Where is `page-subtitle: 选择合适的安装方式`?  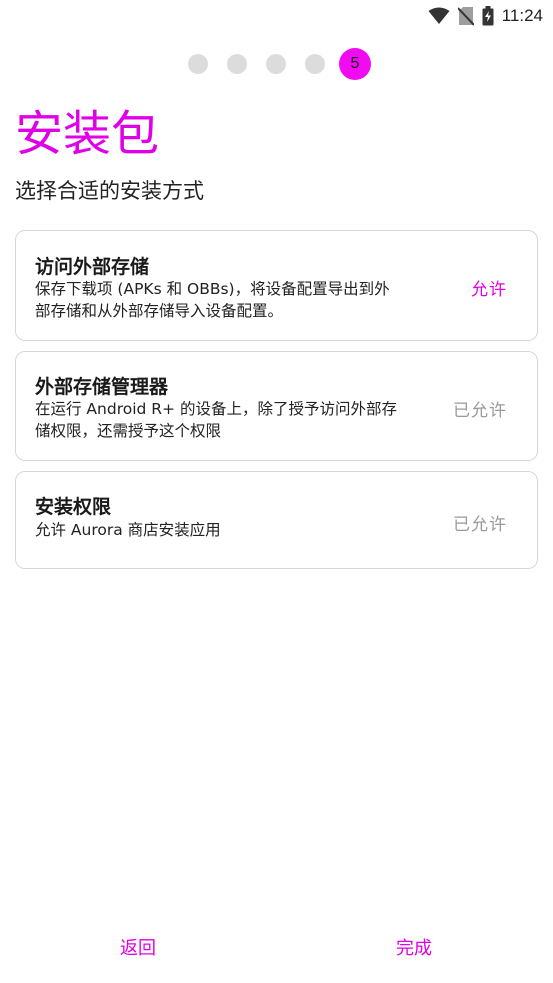 page-subtitle: 选择合适的安装方式 is located at coordinates (109, 191).